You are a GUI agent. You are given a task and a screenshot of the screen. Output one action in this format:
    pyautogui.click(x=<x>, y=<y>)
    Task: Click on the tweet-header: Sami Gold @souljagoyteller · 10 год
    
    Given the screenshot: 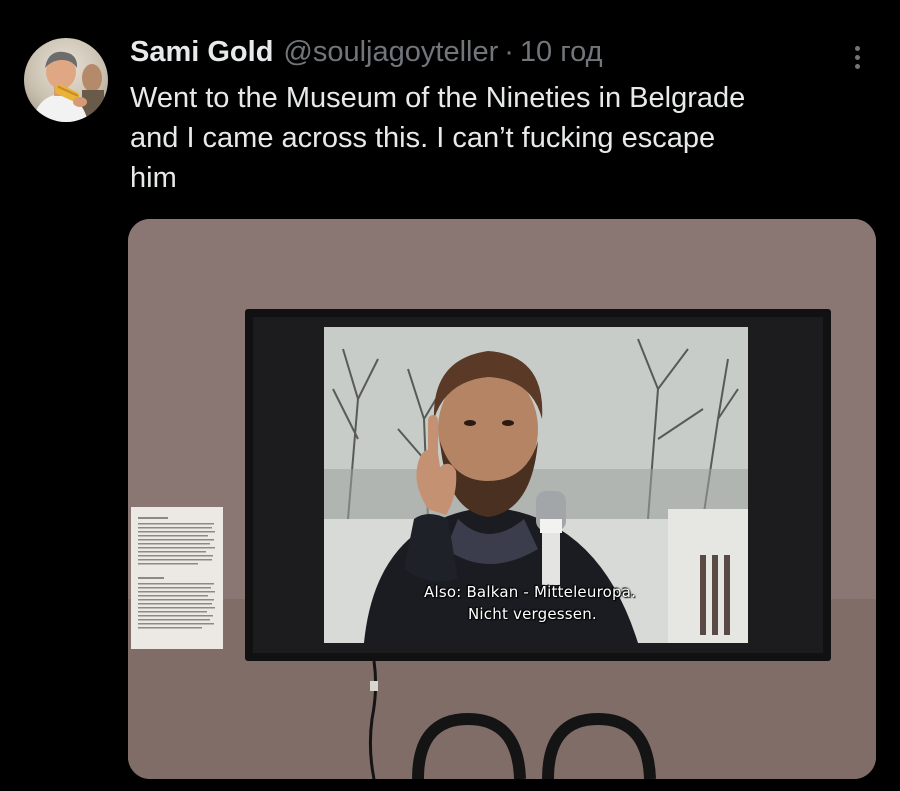 What is the action you would take?
    pyautogui.click(x=366, y=52)
    